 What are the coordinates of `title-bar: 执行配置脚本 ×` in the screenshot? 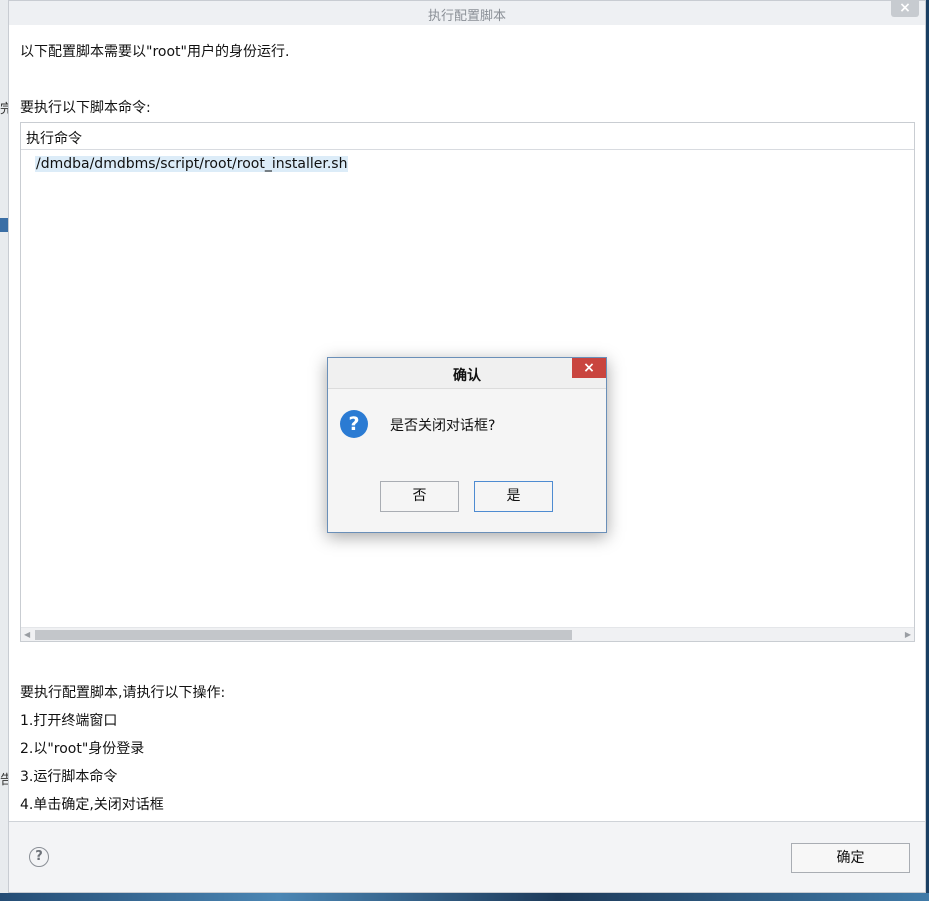 It's located at (467, 13).